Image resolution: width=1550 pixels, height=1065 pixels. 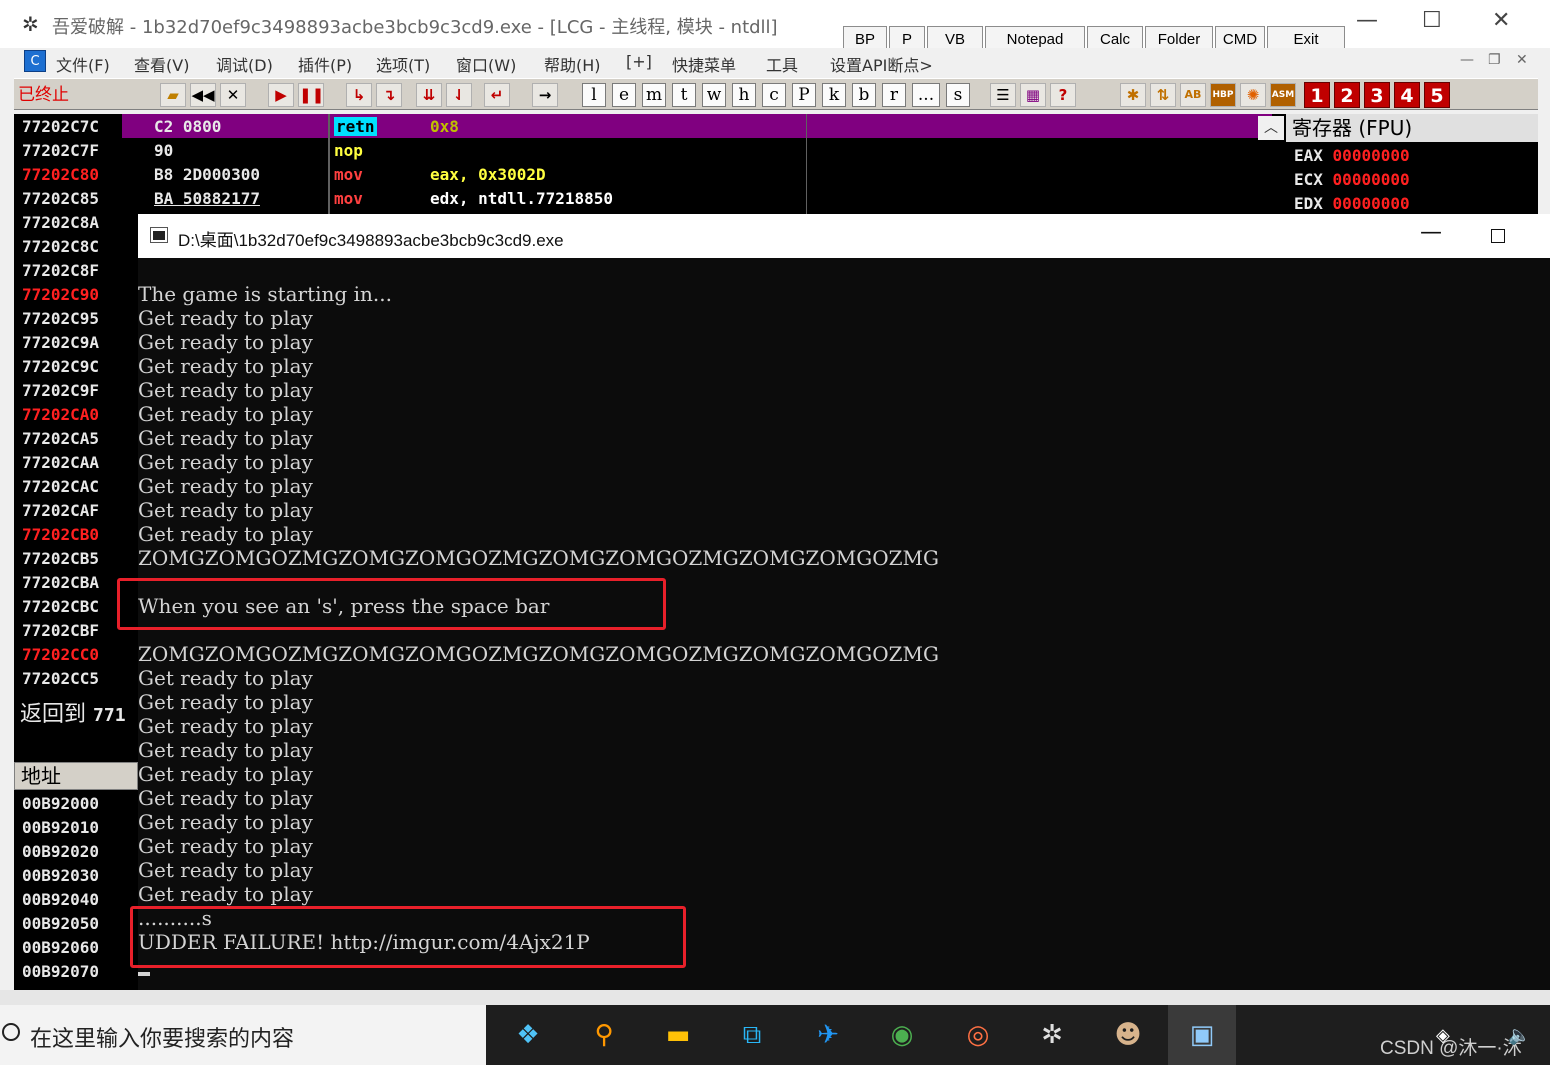 What do you see at coordinates (1519, 1035) in the screenshot?
I see `volume-icon: 🔈` at bounding box center [1519, 1035].